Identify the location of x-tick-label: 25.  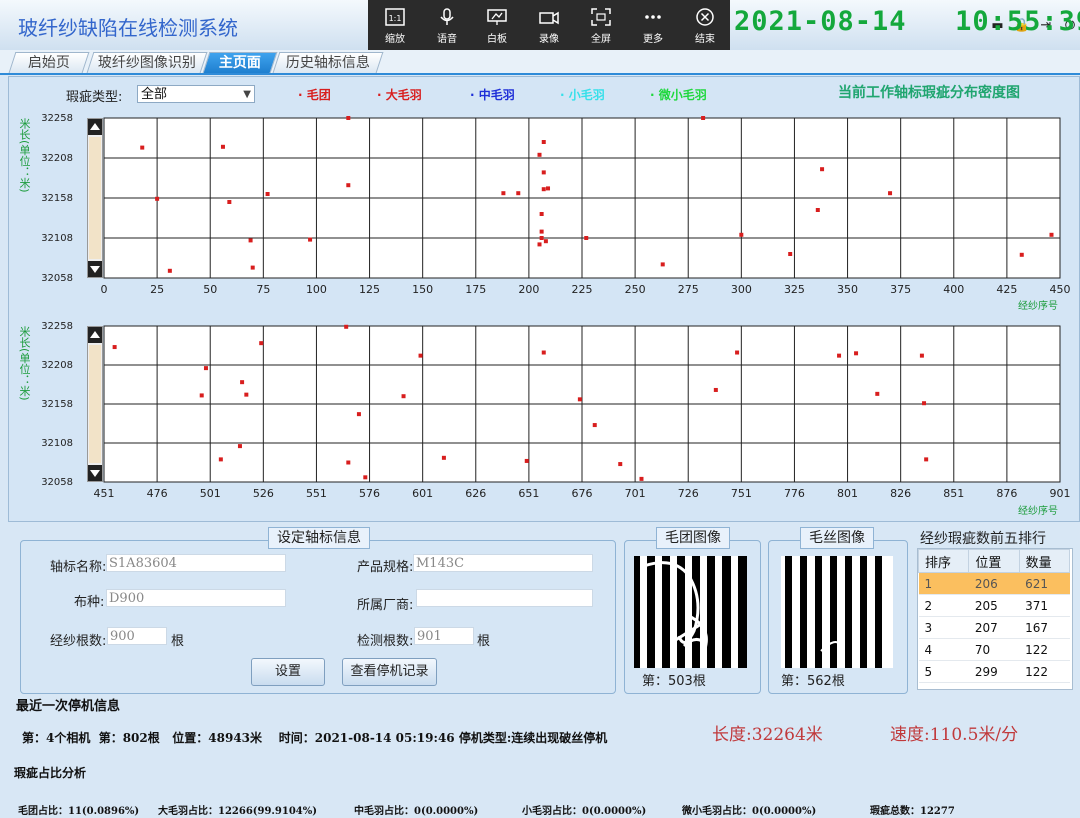
(157, 289).